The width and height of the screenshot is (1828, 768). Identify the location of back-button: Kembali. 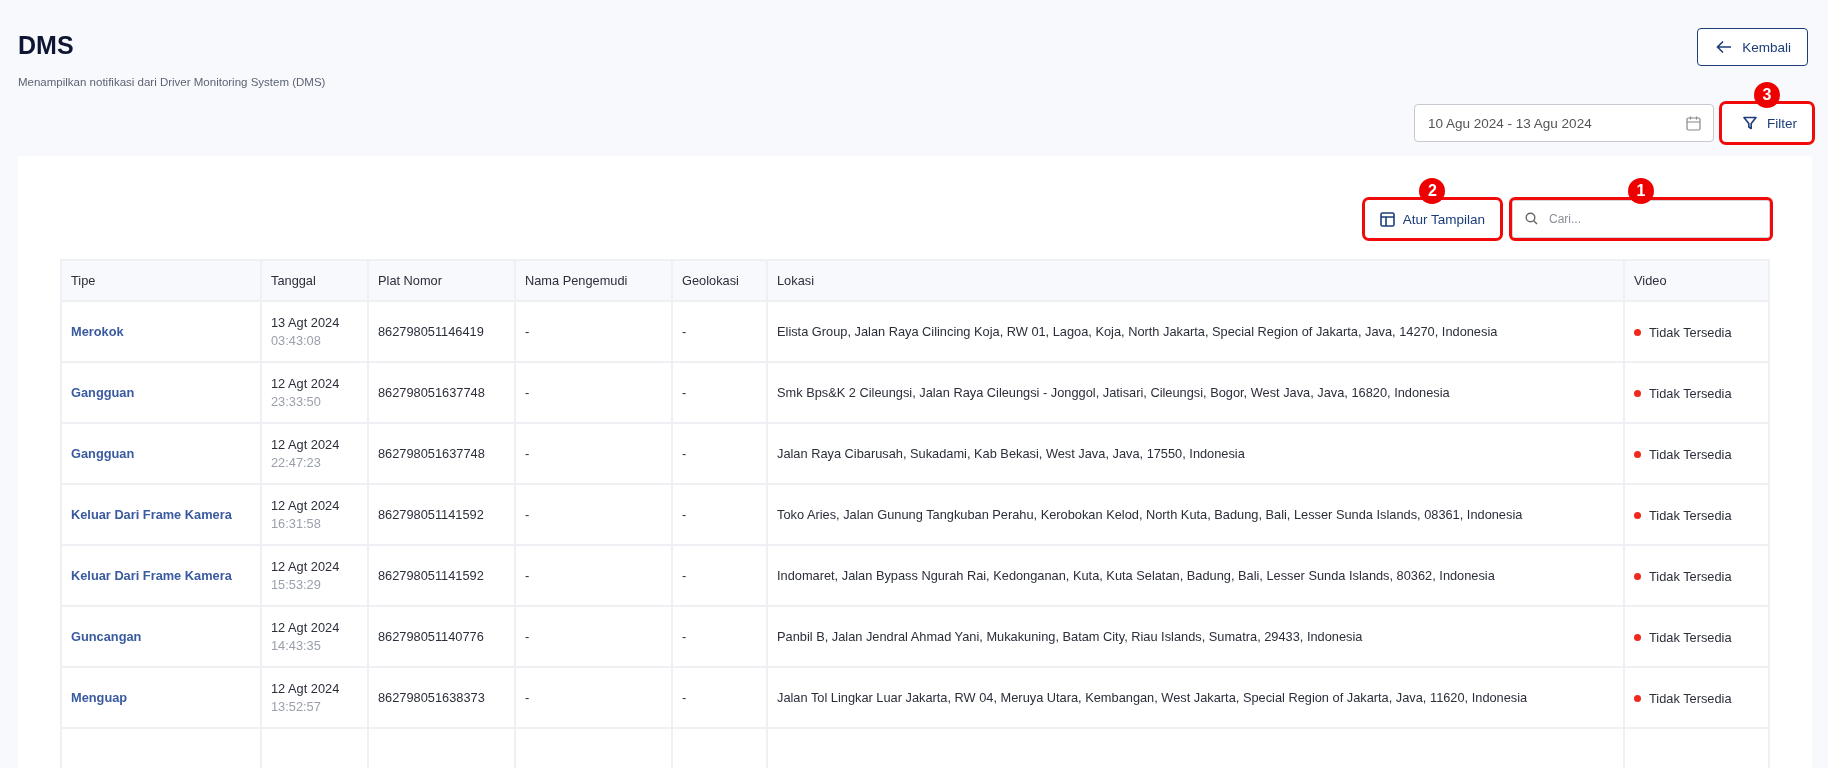
(1752, 47).